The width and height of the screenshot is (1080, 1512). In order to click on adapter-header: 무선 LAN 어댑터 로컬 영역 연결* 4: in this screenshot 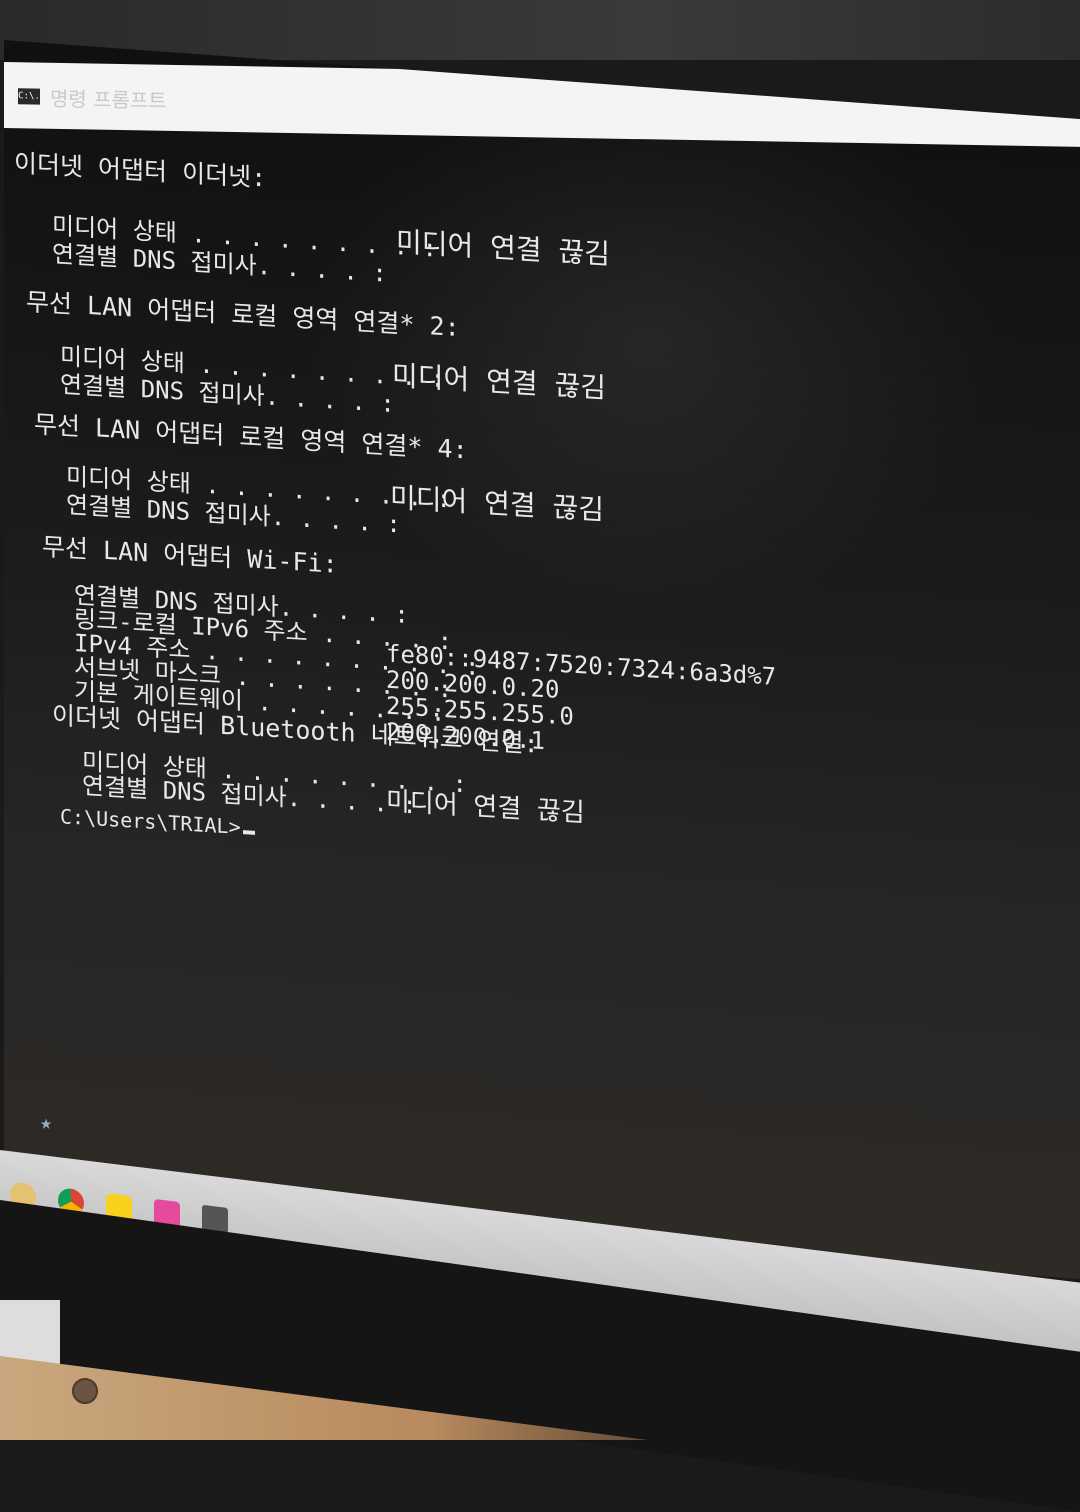, I will do `click(251, 437)`.